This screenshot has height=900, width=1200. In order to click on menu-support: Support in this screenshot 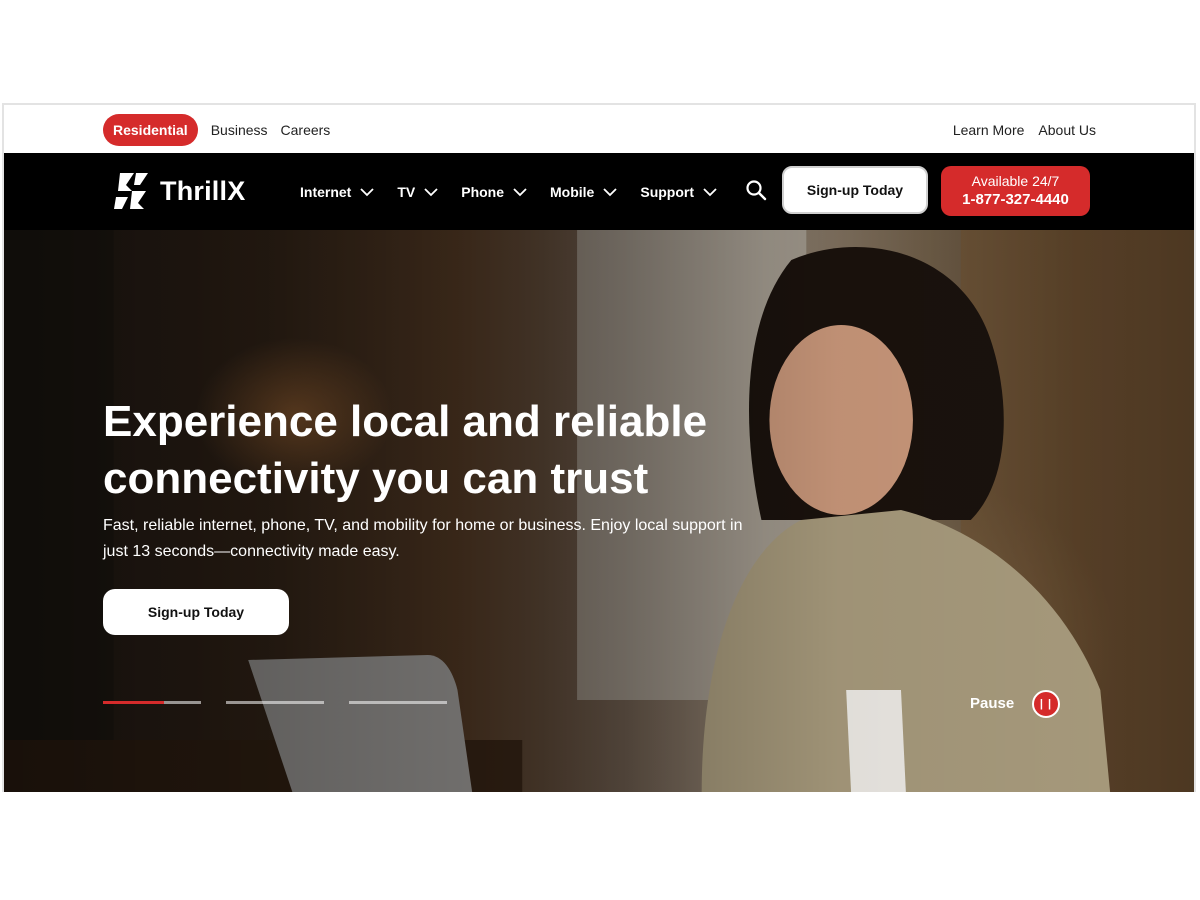, I will do `click(679, 192)`.